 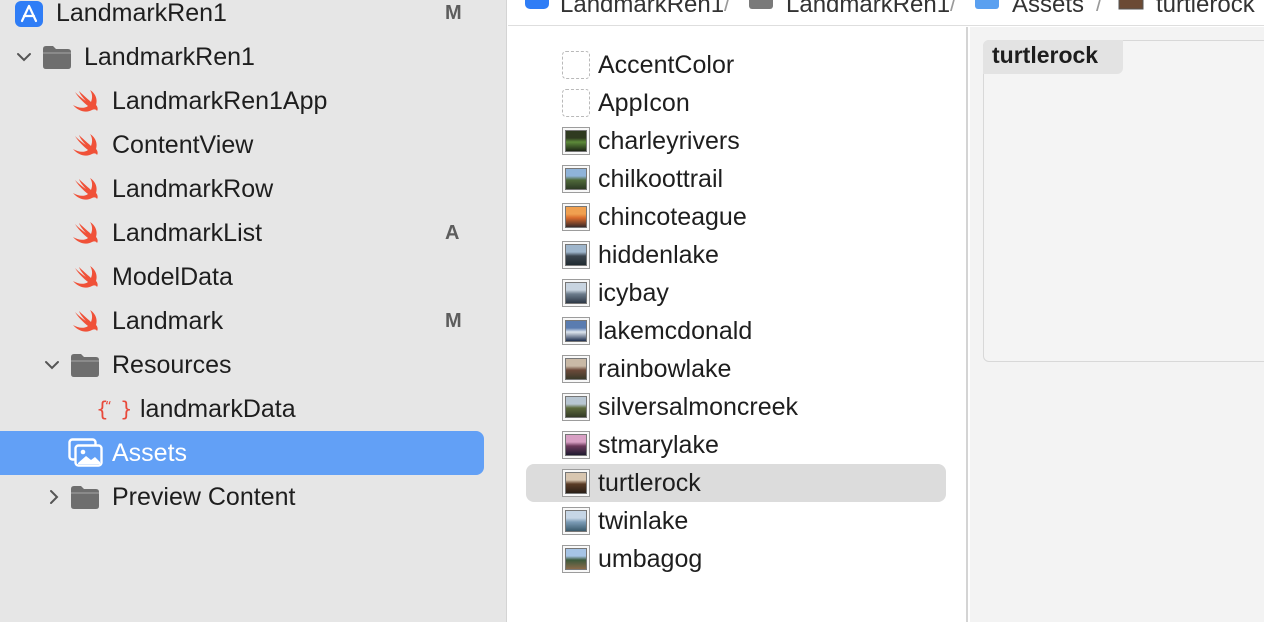 I want to click on asset-label: AppIcon, so click(x=644, y=103).